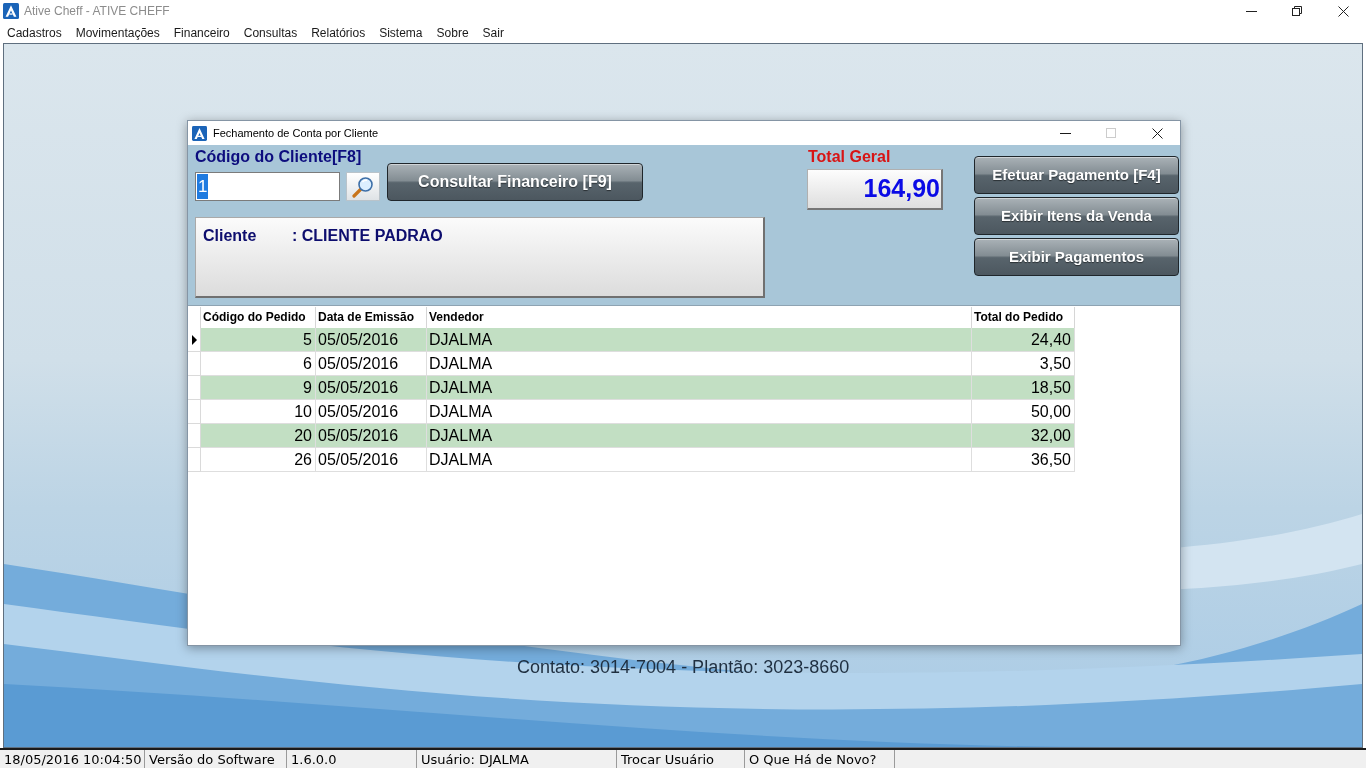 This screenshot has width=1366, height=768. Describe the element at coordinates (1076, 216) in the screenshot. I see `action-button: Exibir Itens da Venda` at that location.